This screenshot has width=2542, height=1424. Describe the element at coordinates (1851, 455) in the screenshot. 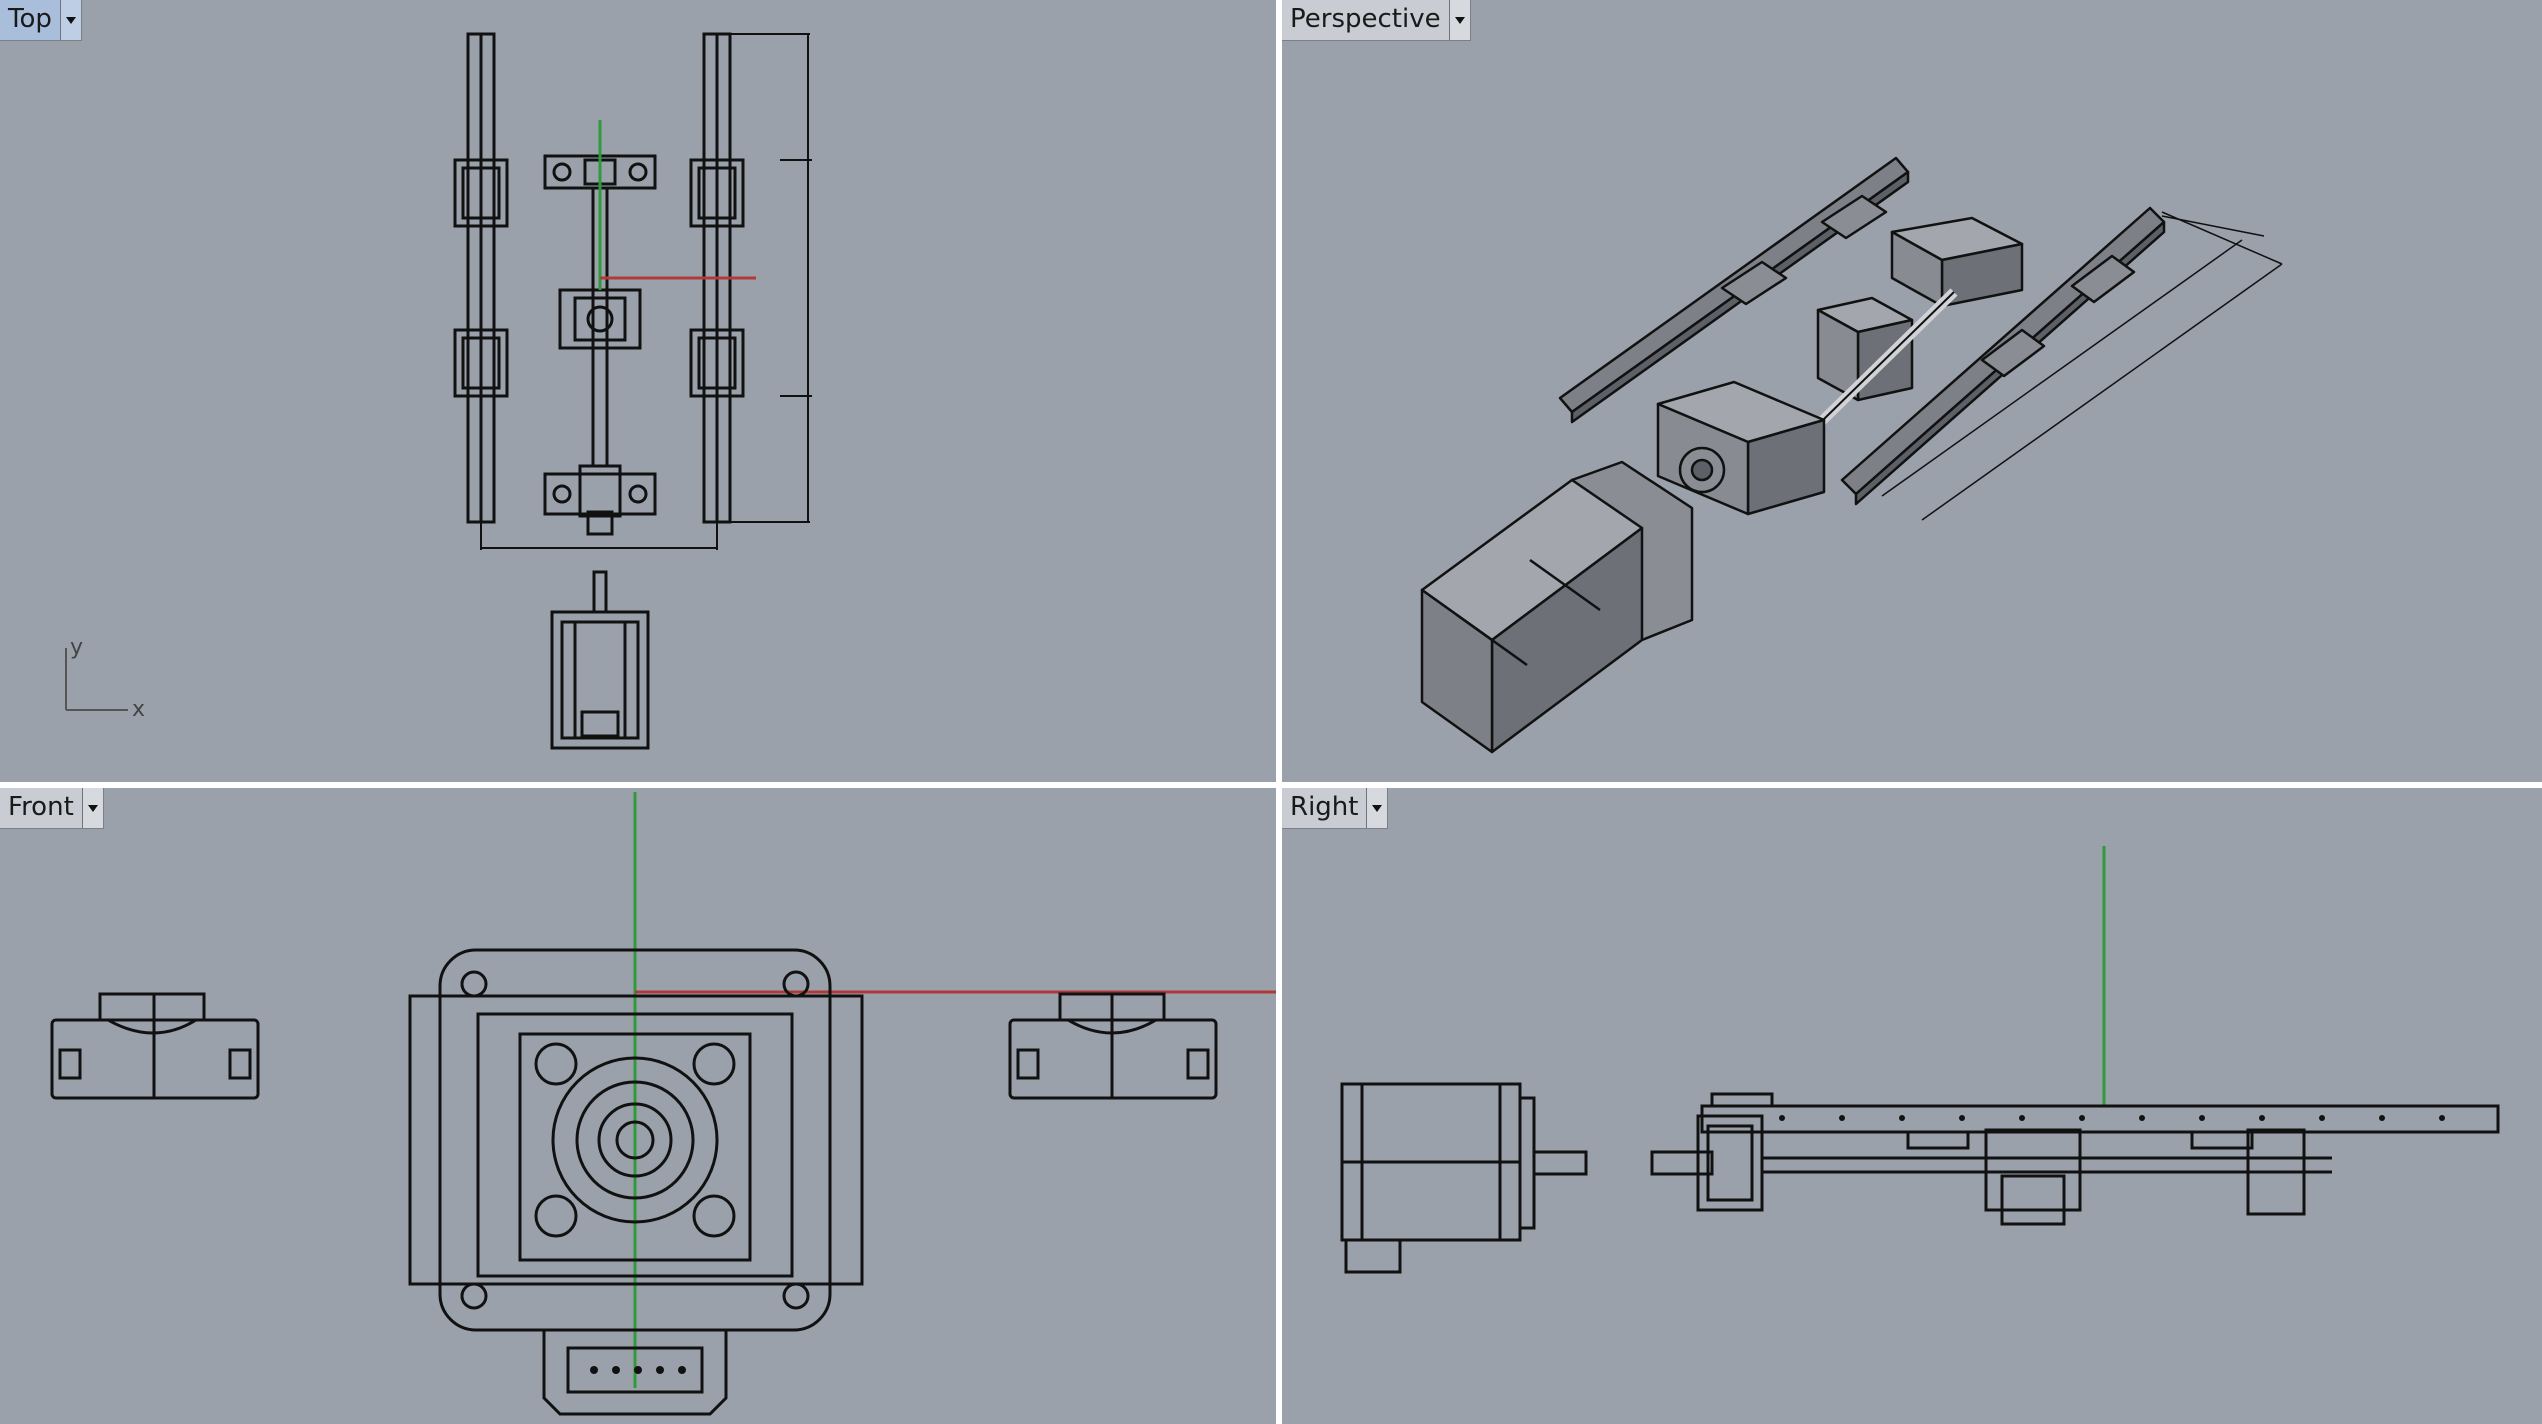

I see `perspective-view-drawing` at that location.